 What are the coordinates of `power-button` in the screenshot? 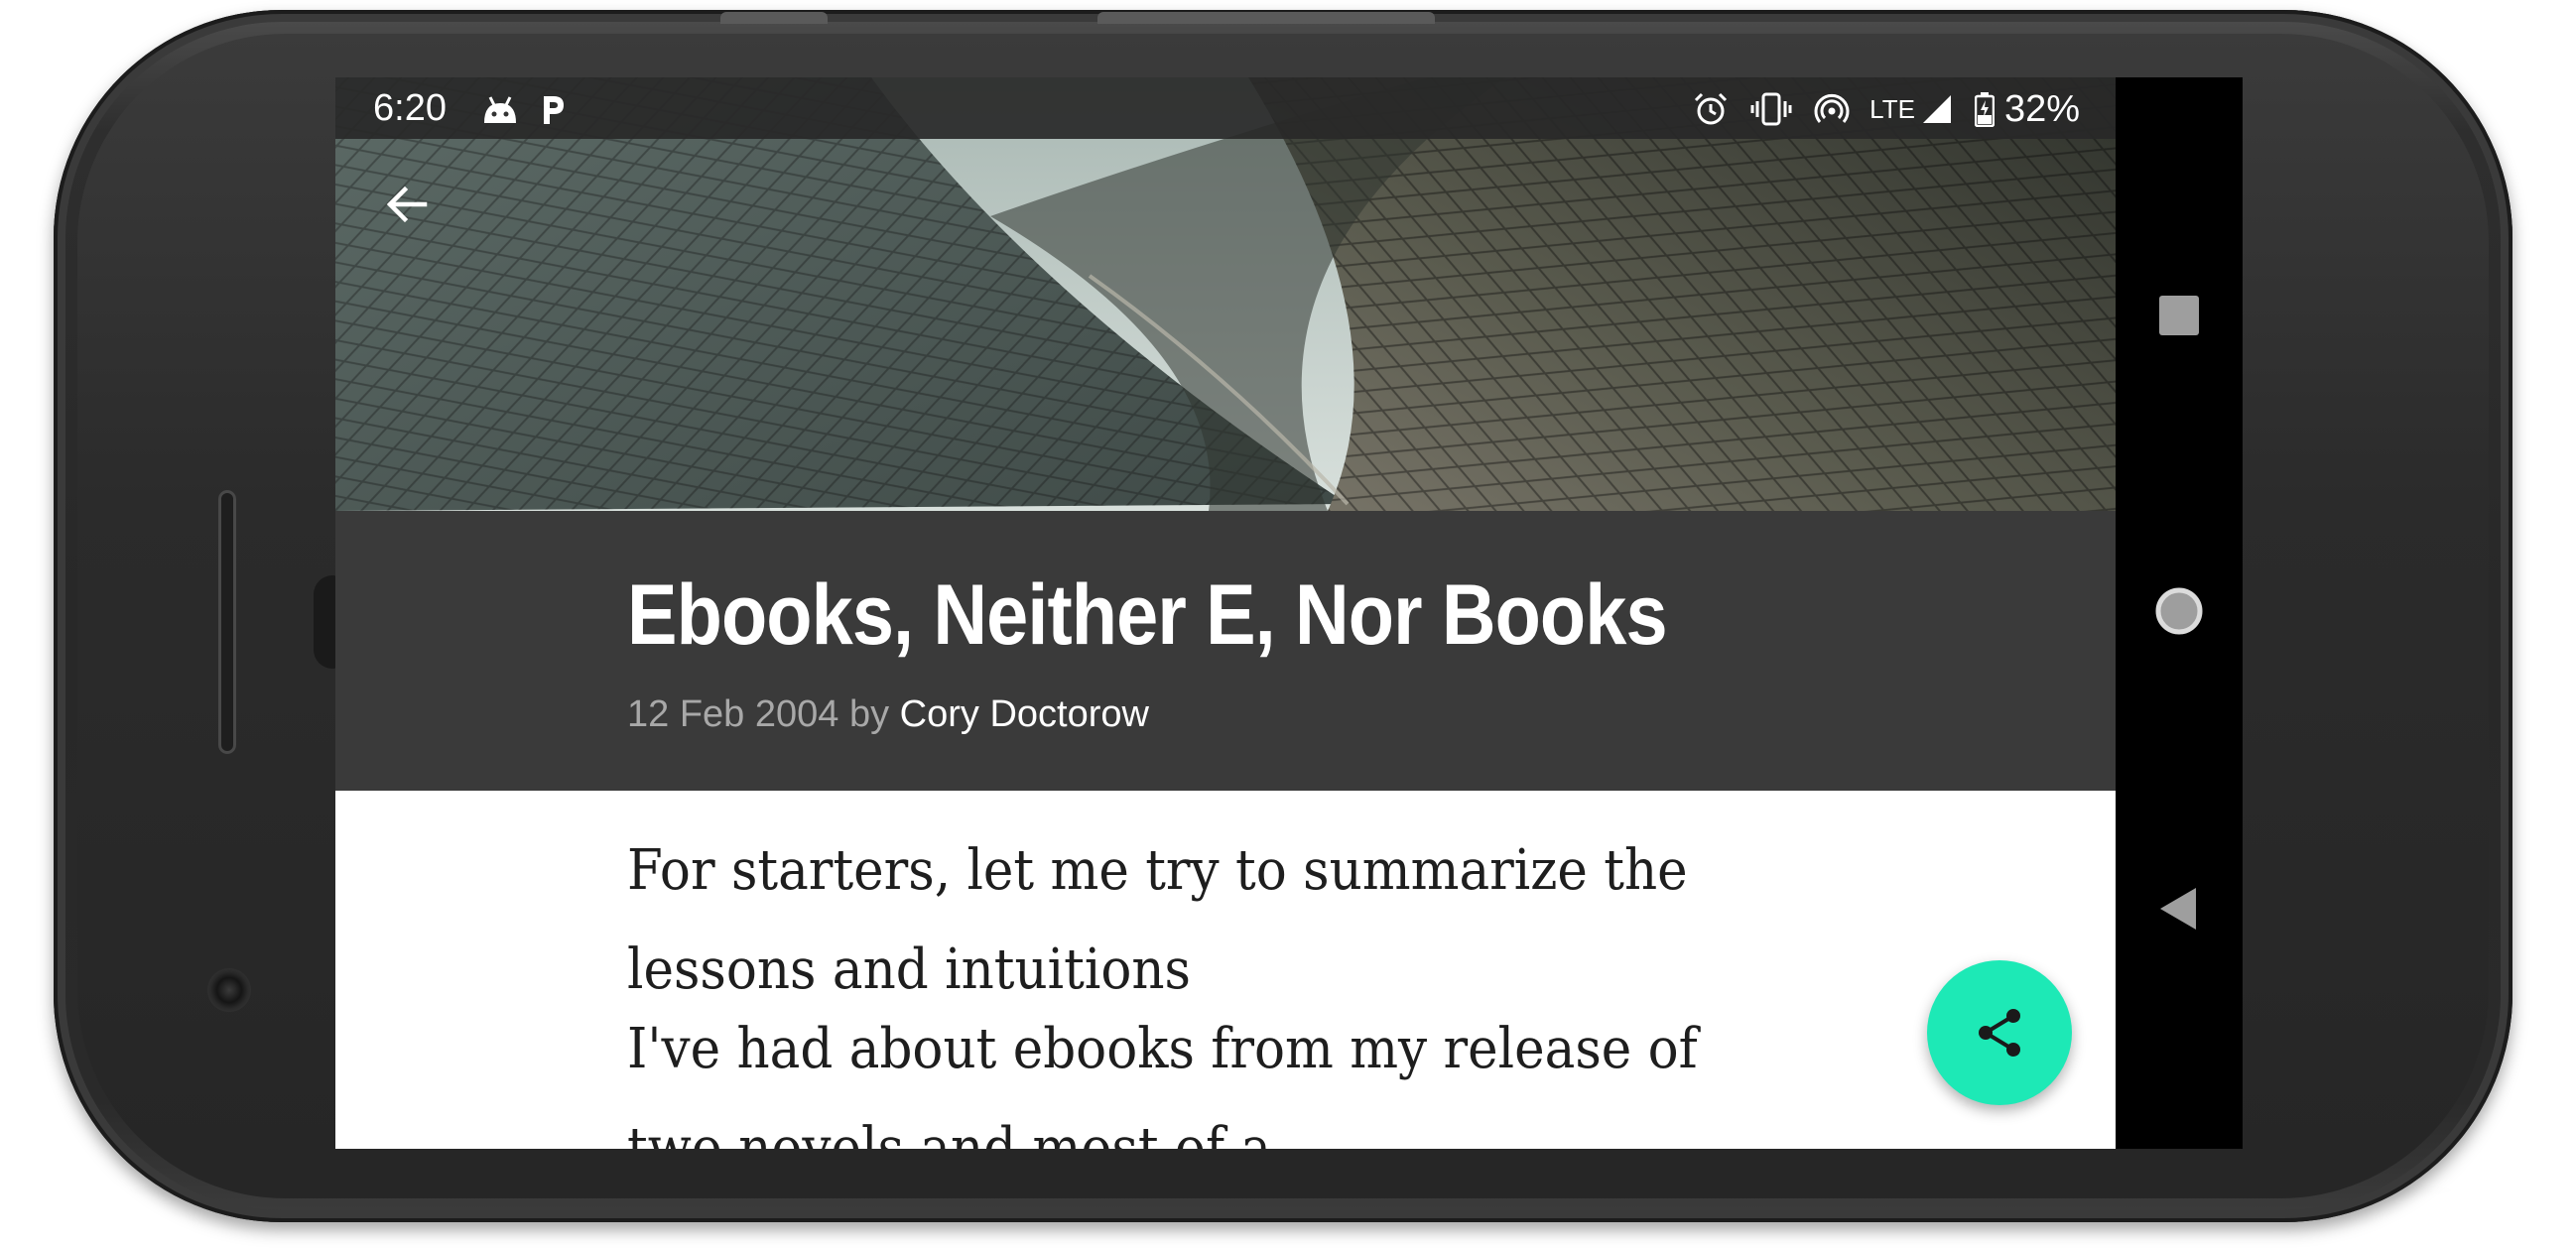 It's located at (774, 18).